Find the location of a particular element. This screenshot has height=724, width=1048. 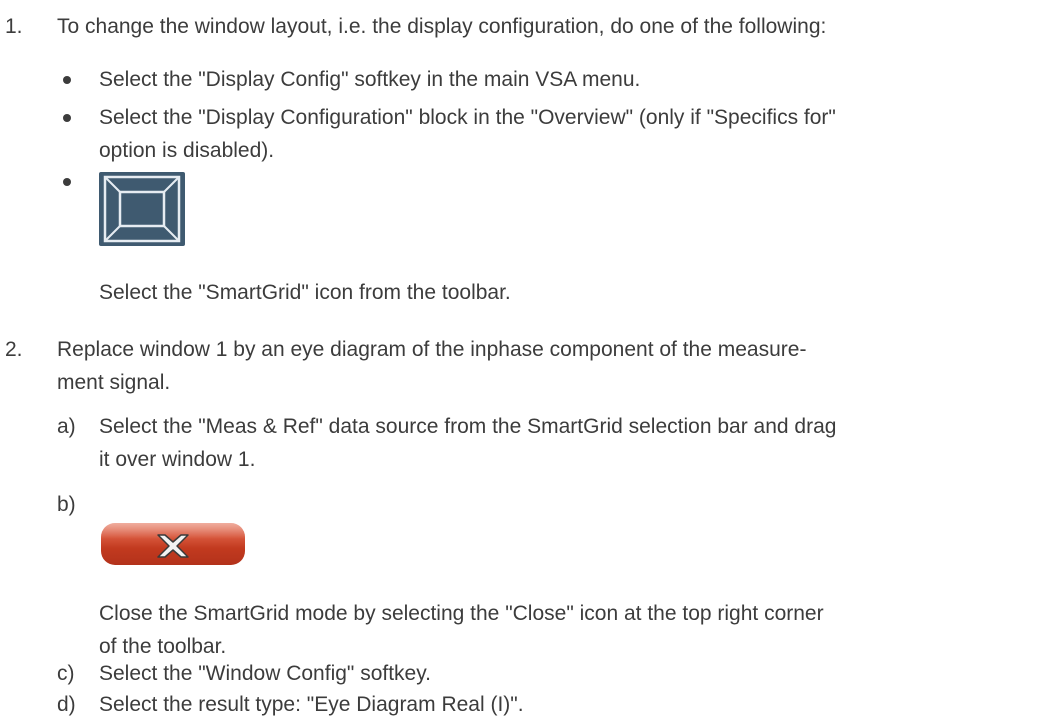

substep-c-text: Select the "Window Config" softkey. is located at coordinates (265, 673).